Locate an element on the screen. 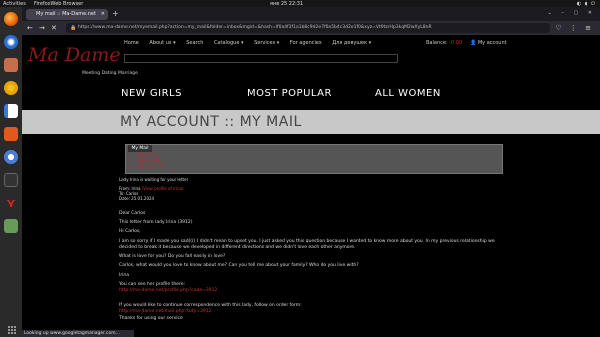  my-mail-tab: My Mail is located at coordinates (140, 148).